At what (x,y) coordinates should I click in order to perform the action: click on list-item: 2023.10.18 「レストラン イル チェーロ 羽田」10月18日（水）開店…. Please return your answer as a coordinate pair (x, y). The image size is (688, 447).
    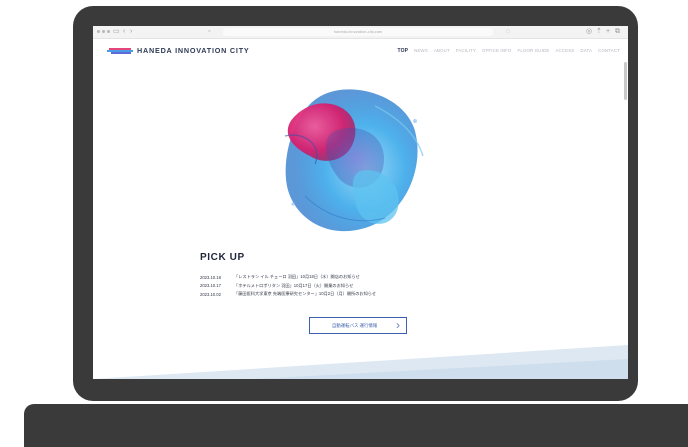
    Looking at the image, I should click on (288, 277).